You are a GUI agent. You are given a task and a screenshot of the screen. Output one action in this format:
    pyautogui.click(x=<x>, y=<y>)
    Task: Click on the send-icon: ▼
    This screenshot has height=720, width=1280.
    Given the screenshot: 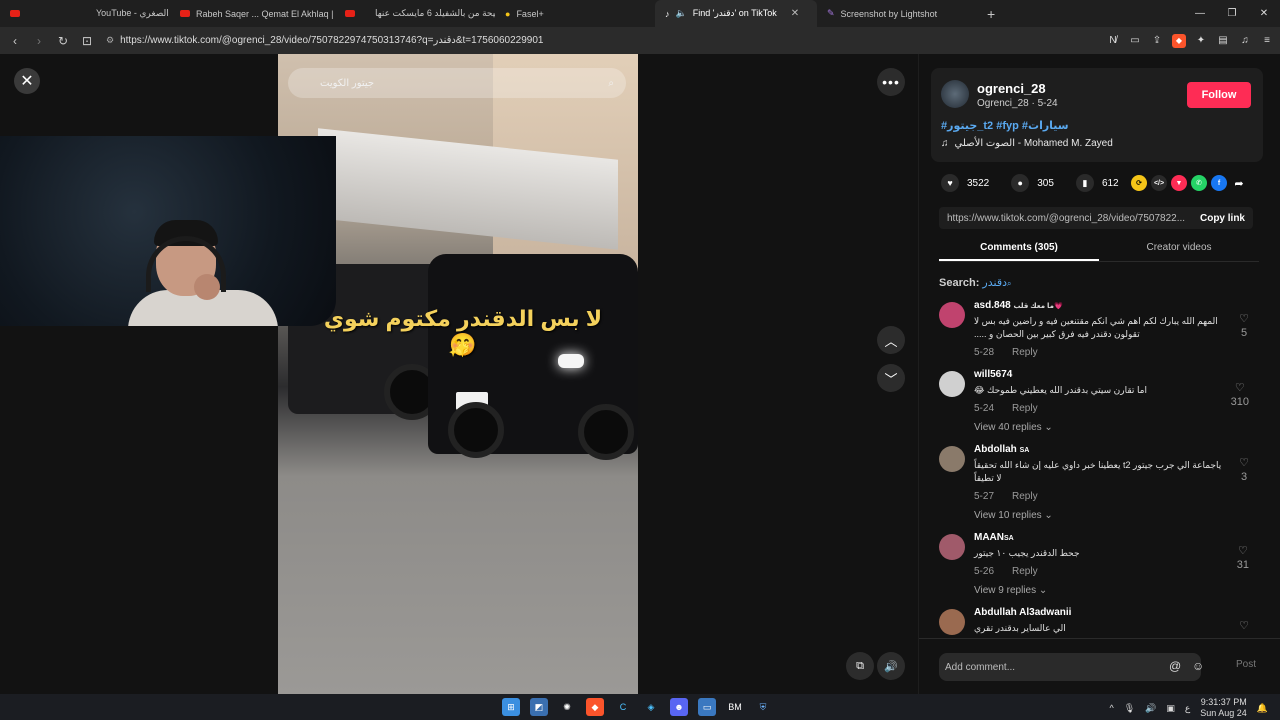 What is the action you would take?
    pyautogui.click(x=1179, y=183)
    